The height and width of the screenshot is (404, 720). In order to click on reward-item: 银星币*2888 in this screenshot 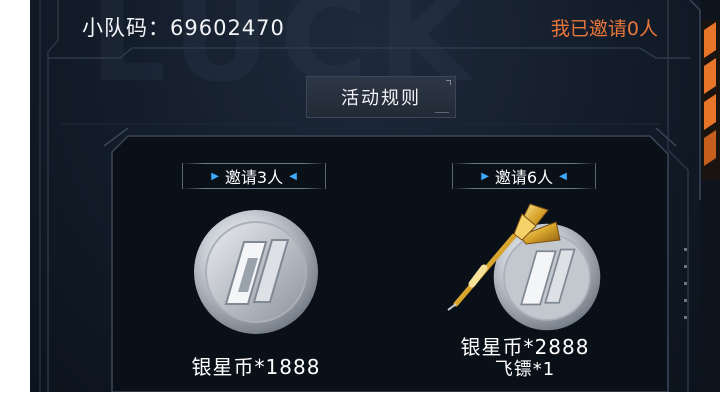, I will do `click(525, 347)`.